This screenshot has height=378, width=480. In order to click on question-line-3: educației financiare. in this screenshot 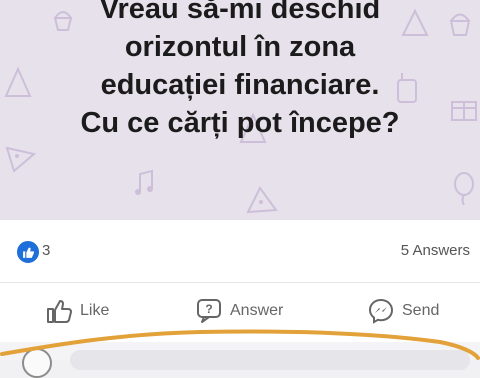, I will do `click(240, 85)`.